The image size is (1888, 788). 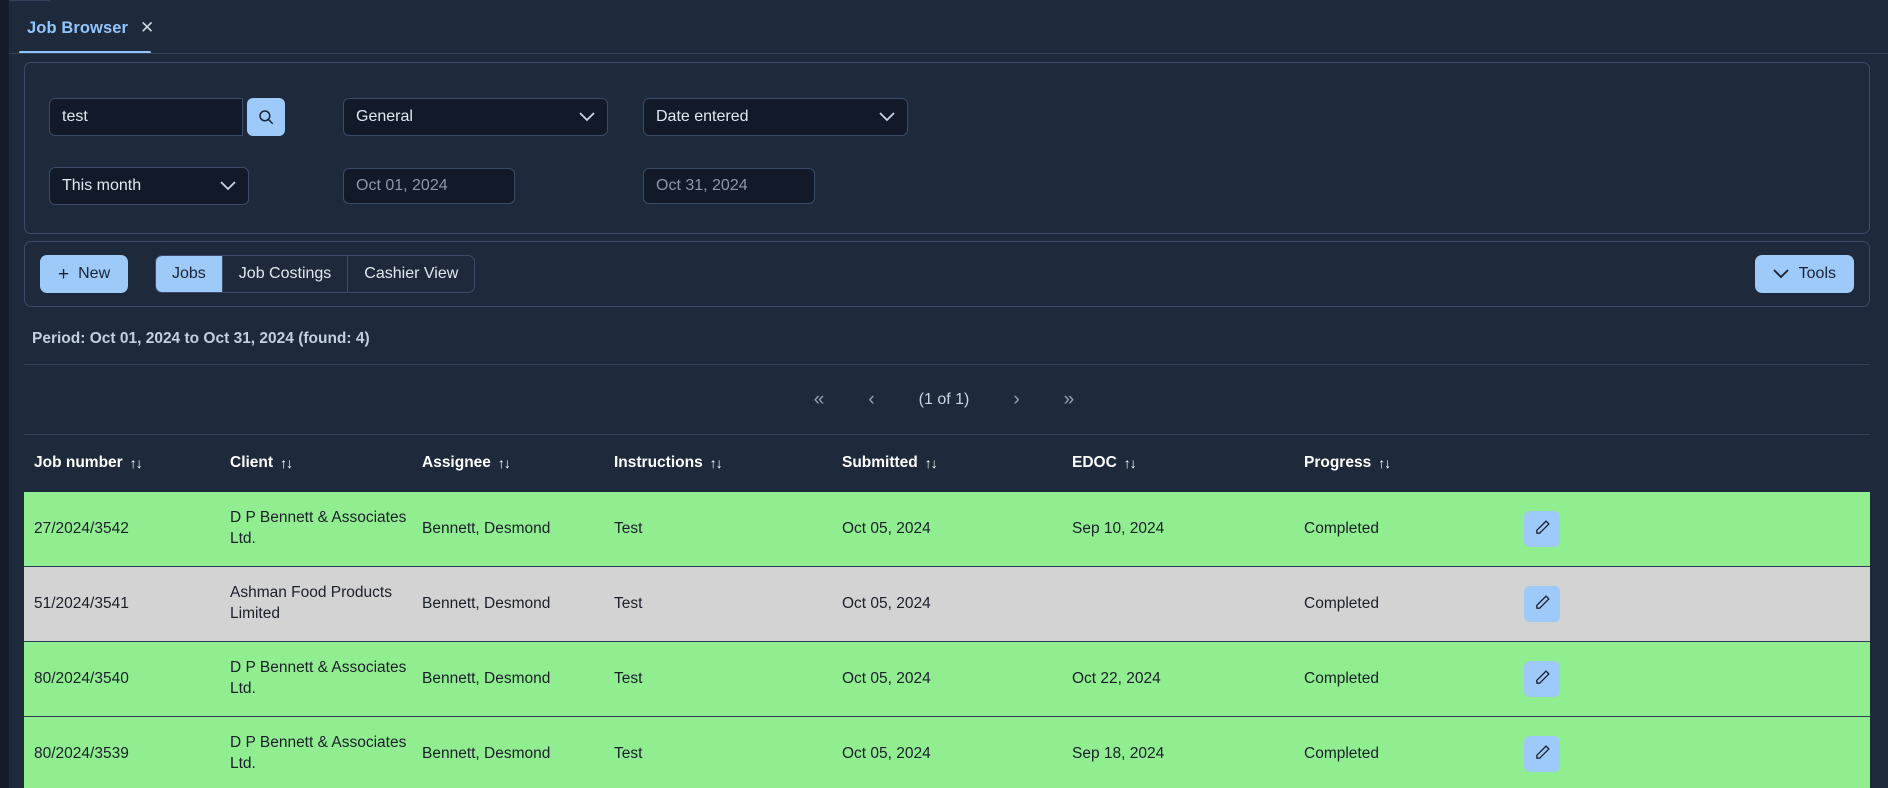 I want to click on period-select-value: This month, so click(x=102, y=185).